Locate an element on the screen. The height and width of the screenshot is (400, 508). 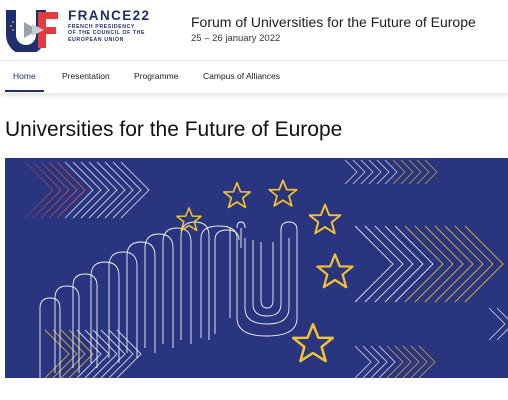
france22-logo-icon is located at coordinates (32, 30).